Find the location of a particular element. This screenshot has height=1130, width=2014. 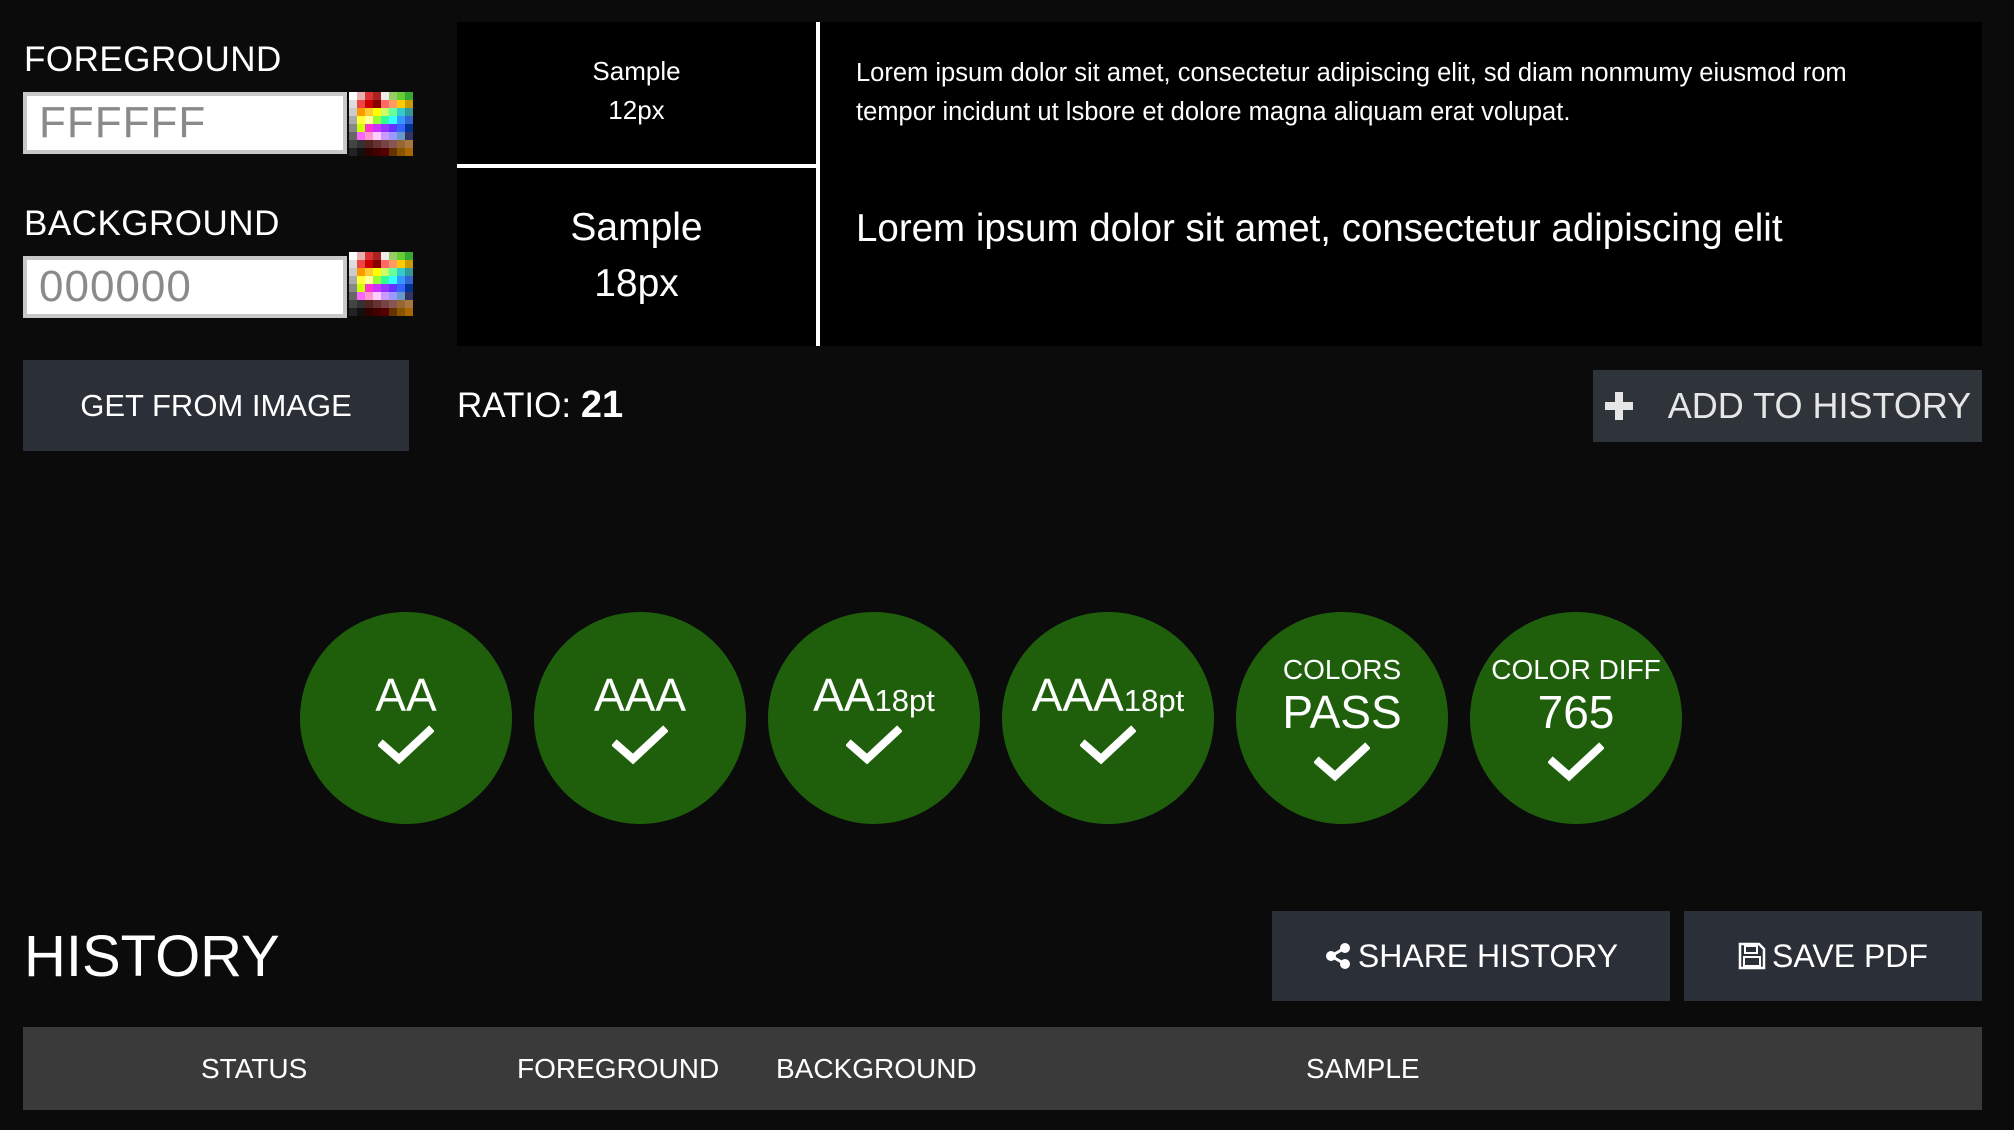

contrast-ratio: RATIO: 21 is located at coordinates (540, 405).